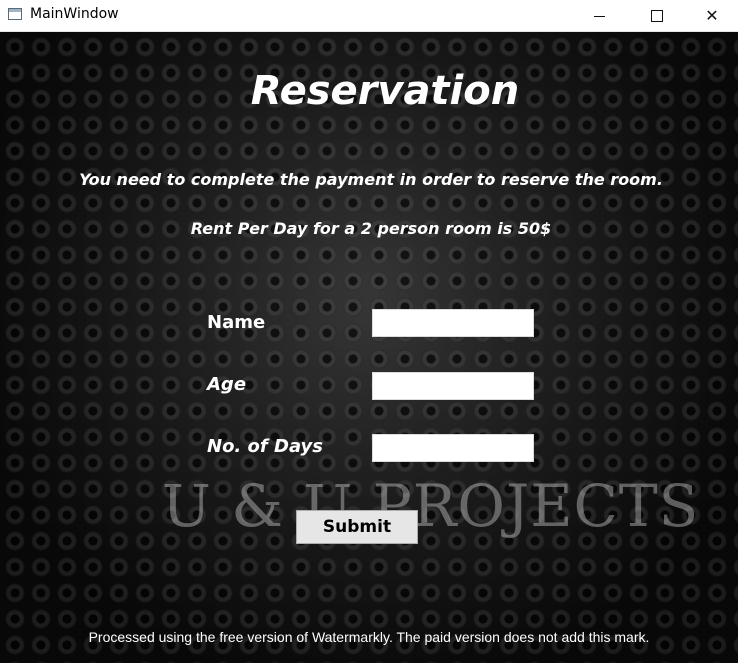  Describe the element at coordinates (453, 448) in the screenshot. I see `days-field` at that location.